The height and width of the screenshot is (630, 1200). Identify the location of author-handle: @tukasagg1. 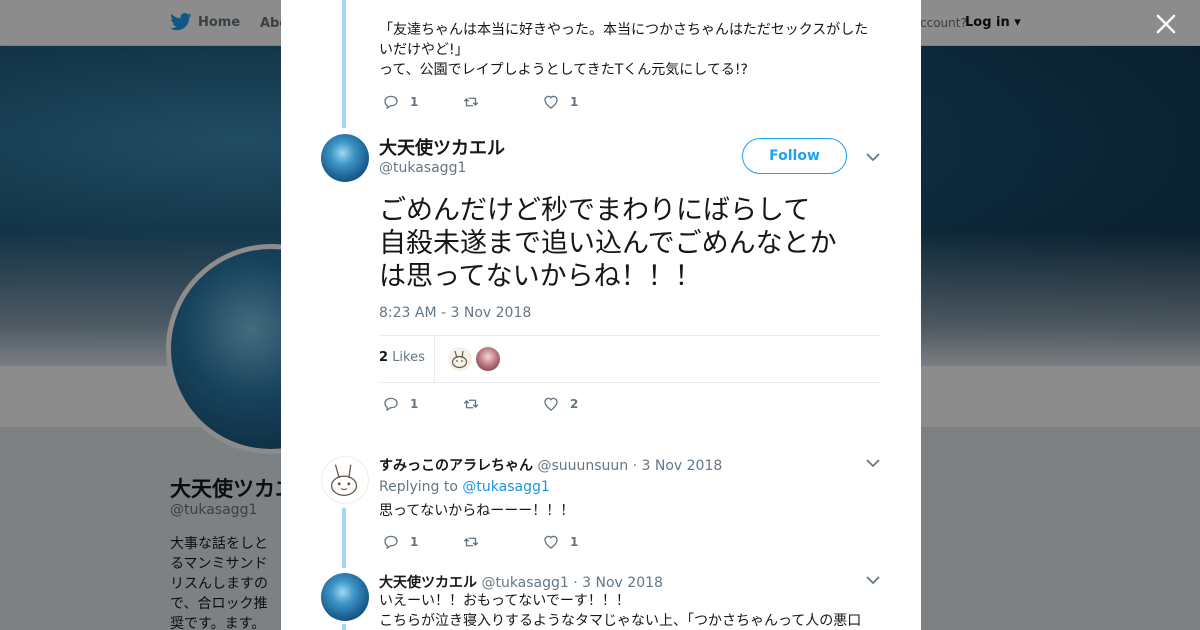
(422, 168).